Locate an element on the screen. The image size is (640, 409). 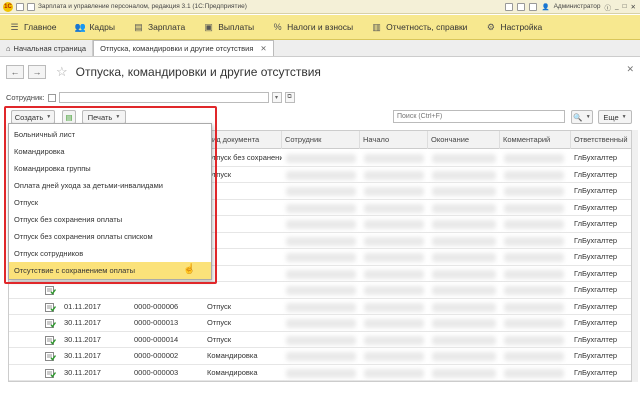
window-menu-icon is located at coordinates (20, 6).